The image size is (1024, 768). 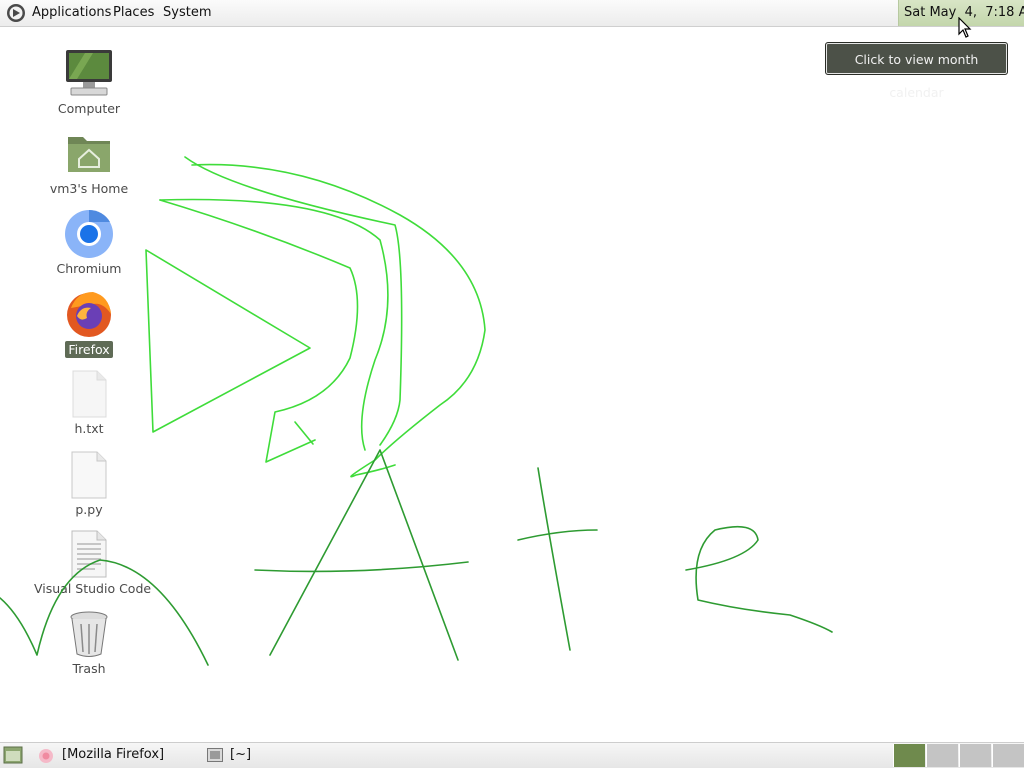 What do you see at coordinates (13, 755) in the screenshot?
I see `show-desktop-icon` at bounding box center [13, 755].